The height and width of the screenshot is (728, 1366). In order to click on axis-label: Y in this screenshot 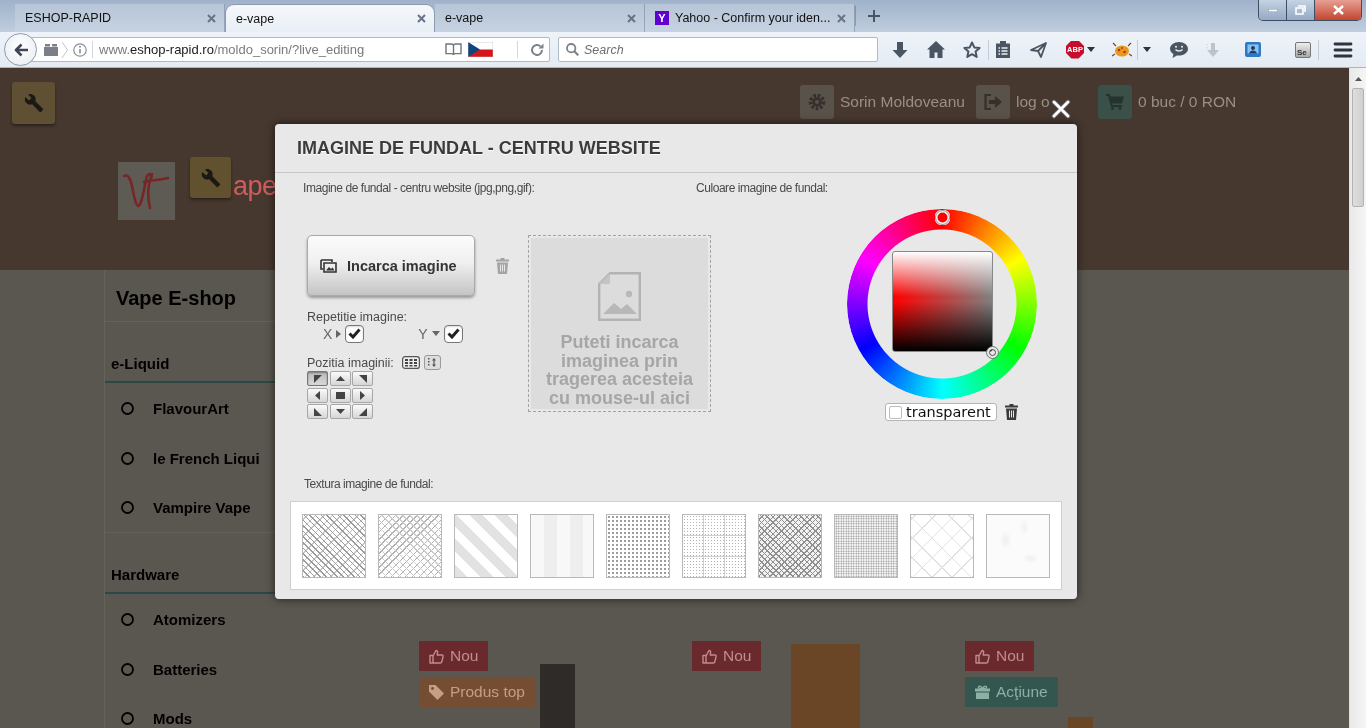, I will do `click(423, 333)`.